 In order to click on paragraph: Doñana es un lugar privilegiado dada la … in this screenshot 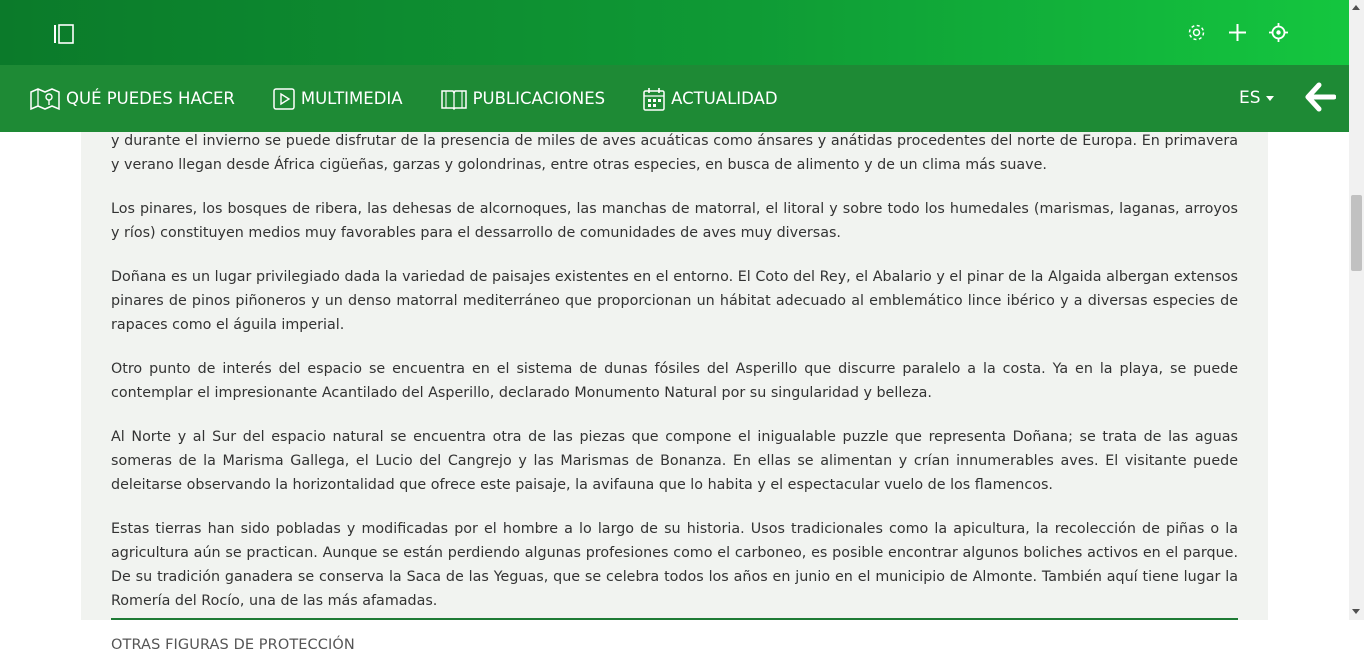, I will do `click(674, 301)`.